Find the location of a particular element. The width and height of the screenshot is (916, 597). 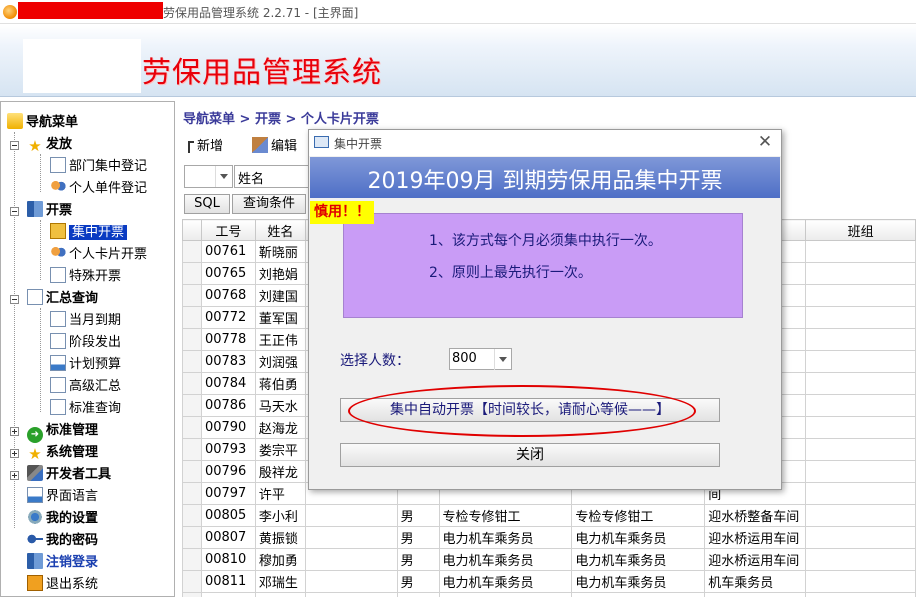

table-row: 00811 邓瑞生男电力机车乘务员 电力机车乘务员 机车乘务员 is located at coordinates (549, 581).